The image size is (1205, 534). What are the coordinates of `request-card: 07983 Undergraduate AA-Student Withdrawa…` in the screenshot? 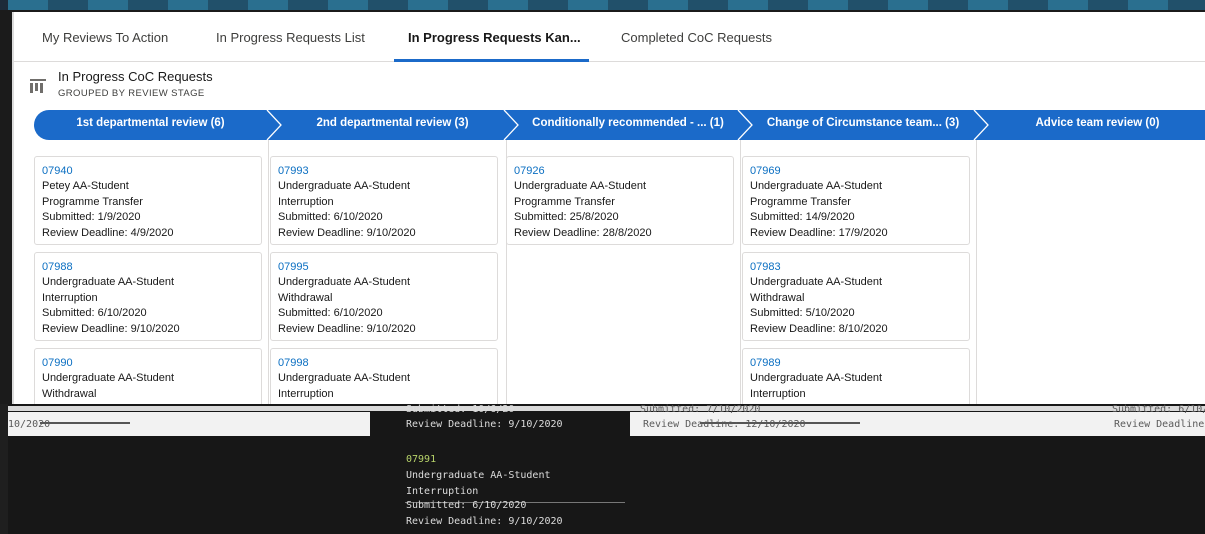 It's located at (856, 296).